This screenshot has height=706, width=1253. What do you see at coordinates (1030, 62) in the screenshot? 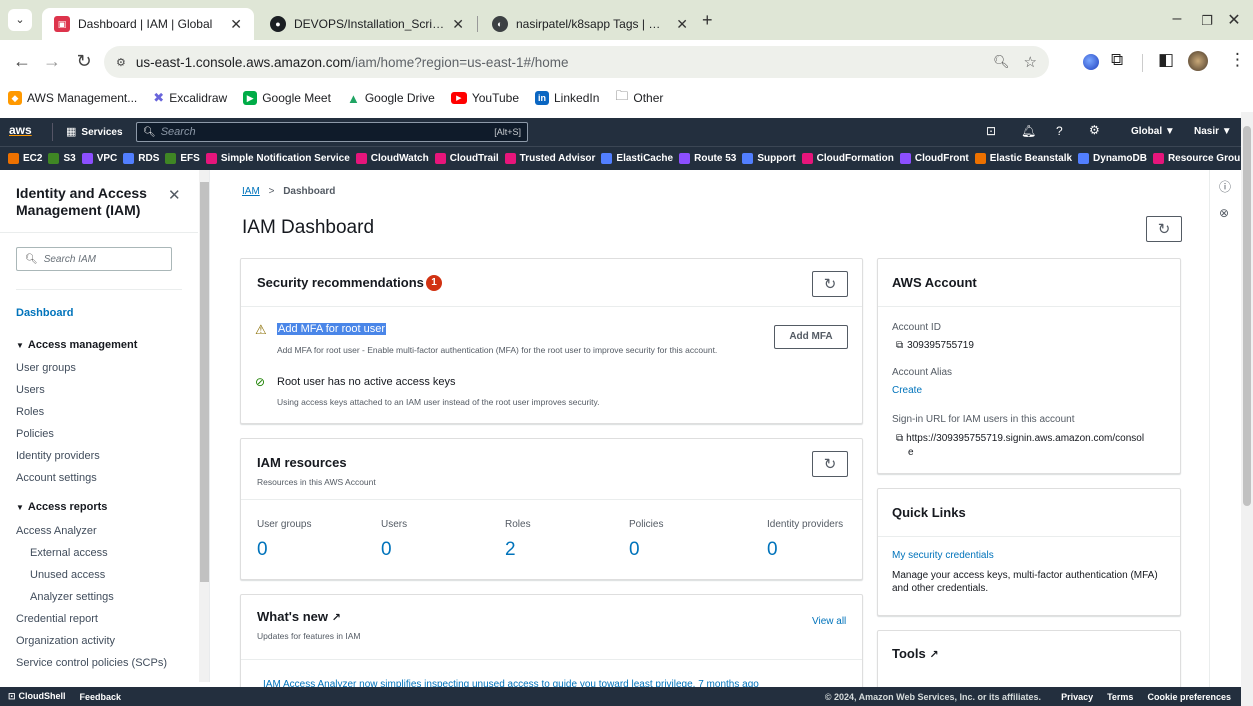
I see `bookmark-star-icon: ☆` at bounding box center [1030, 62].